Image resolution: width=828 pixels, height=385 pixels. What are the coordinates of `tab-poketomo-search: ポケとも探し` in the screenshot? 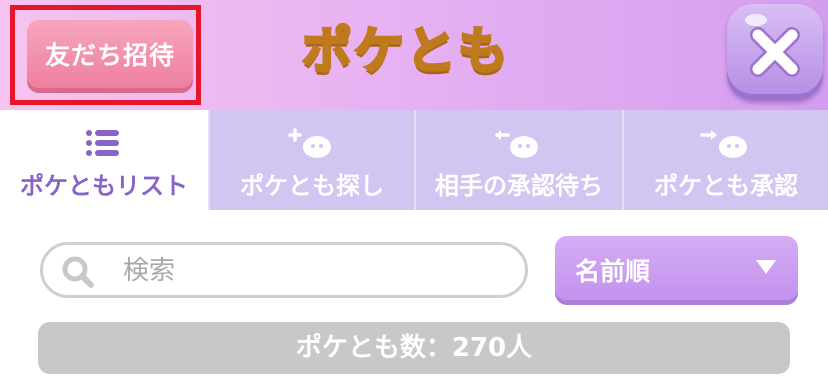 It's located at (311, 160).